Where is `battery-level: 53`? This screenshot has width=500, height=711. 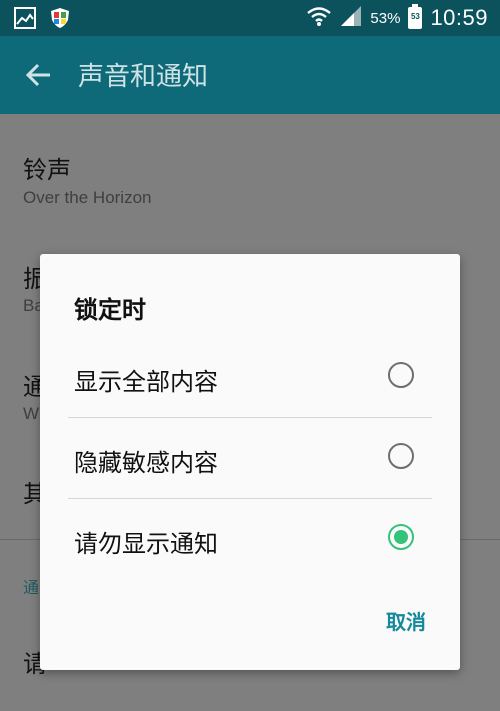 battery-level: 53 is located at coordinates (415, 16).